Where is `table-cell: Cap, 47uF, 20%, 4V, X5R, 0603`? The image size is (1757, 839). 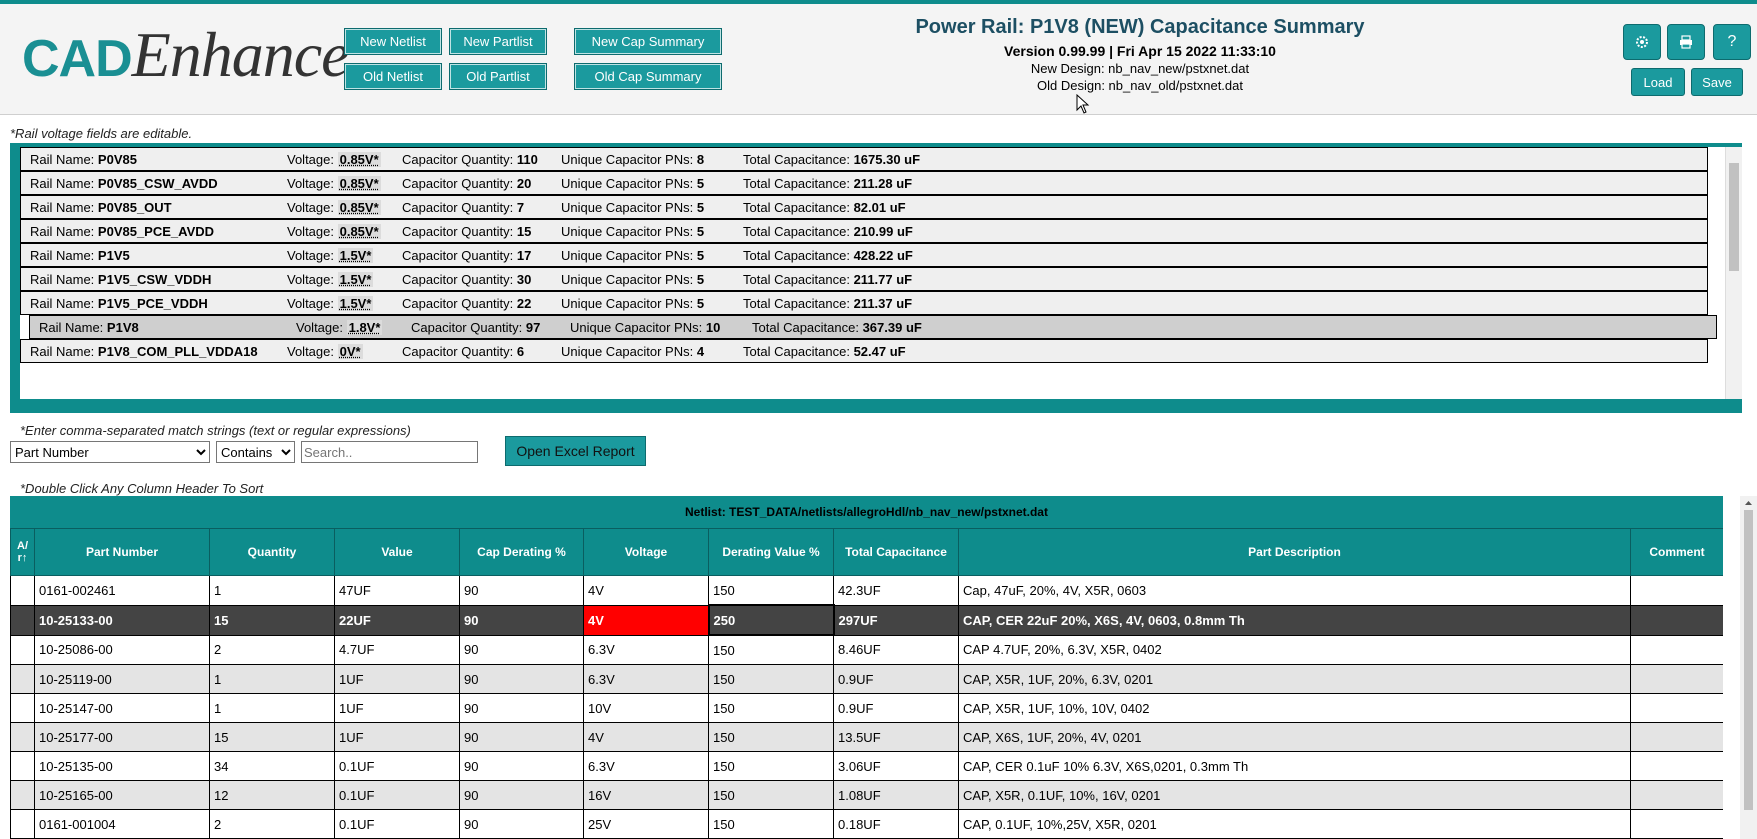 table-cell: Cap, 47uF, 20%, 4V, X5R, 0603 is located at coordinates (1294, 590).